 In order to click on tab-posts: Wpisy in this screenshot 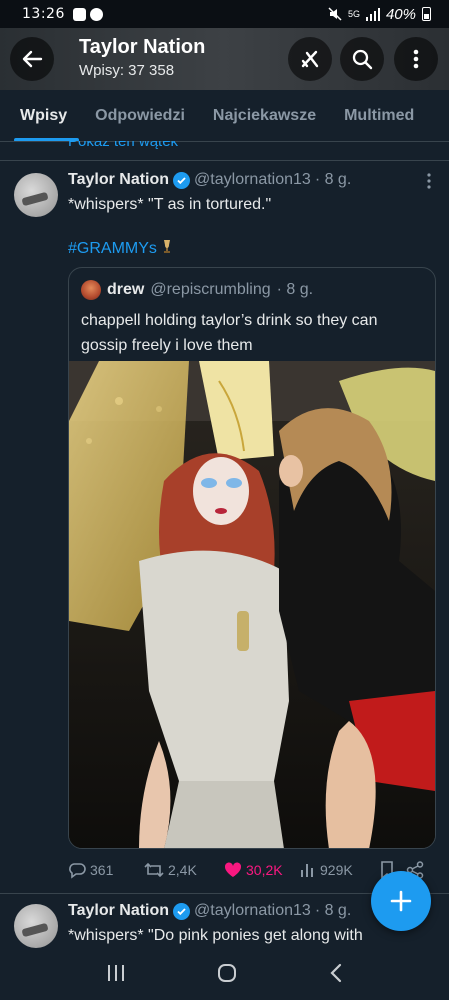, I will do `click(40, 115)`.